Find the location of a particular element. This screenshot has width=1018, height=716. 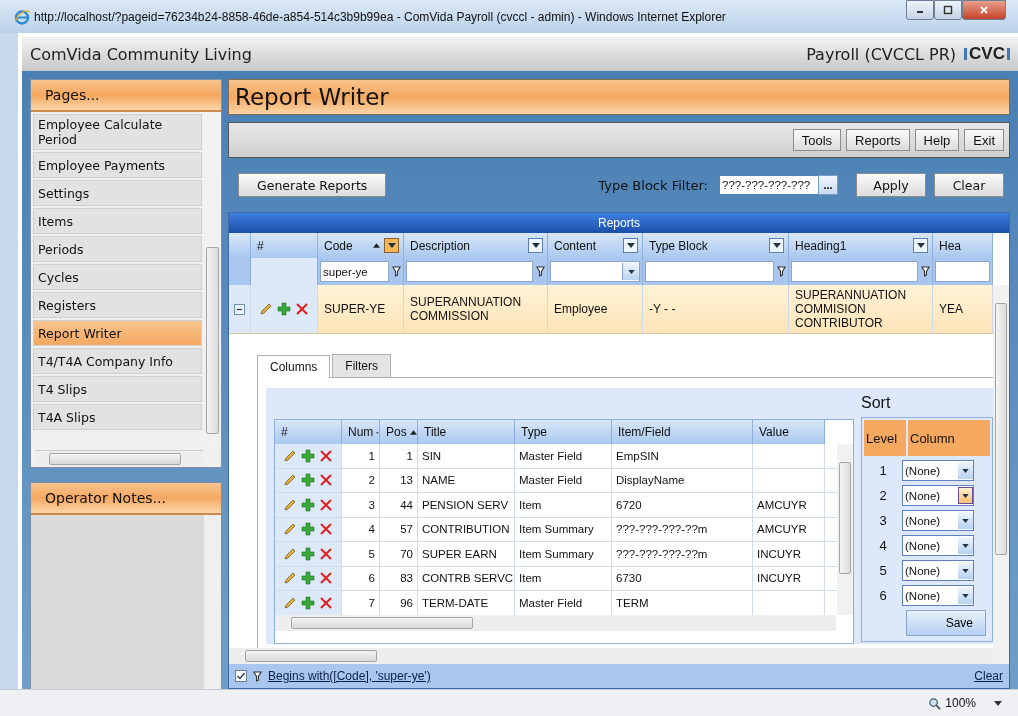

caret-icon is located at coordinates (998, 703).